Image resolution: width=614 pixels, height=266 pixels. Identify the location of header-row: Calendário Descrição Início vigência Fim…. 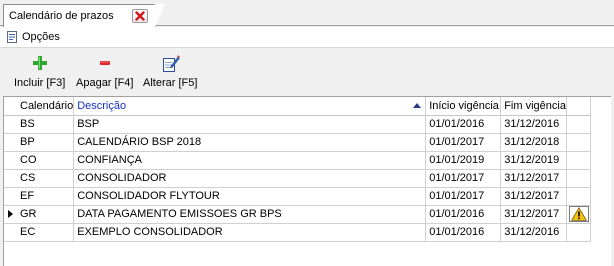
(297, 106).